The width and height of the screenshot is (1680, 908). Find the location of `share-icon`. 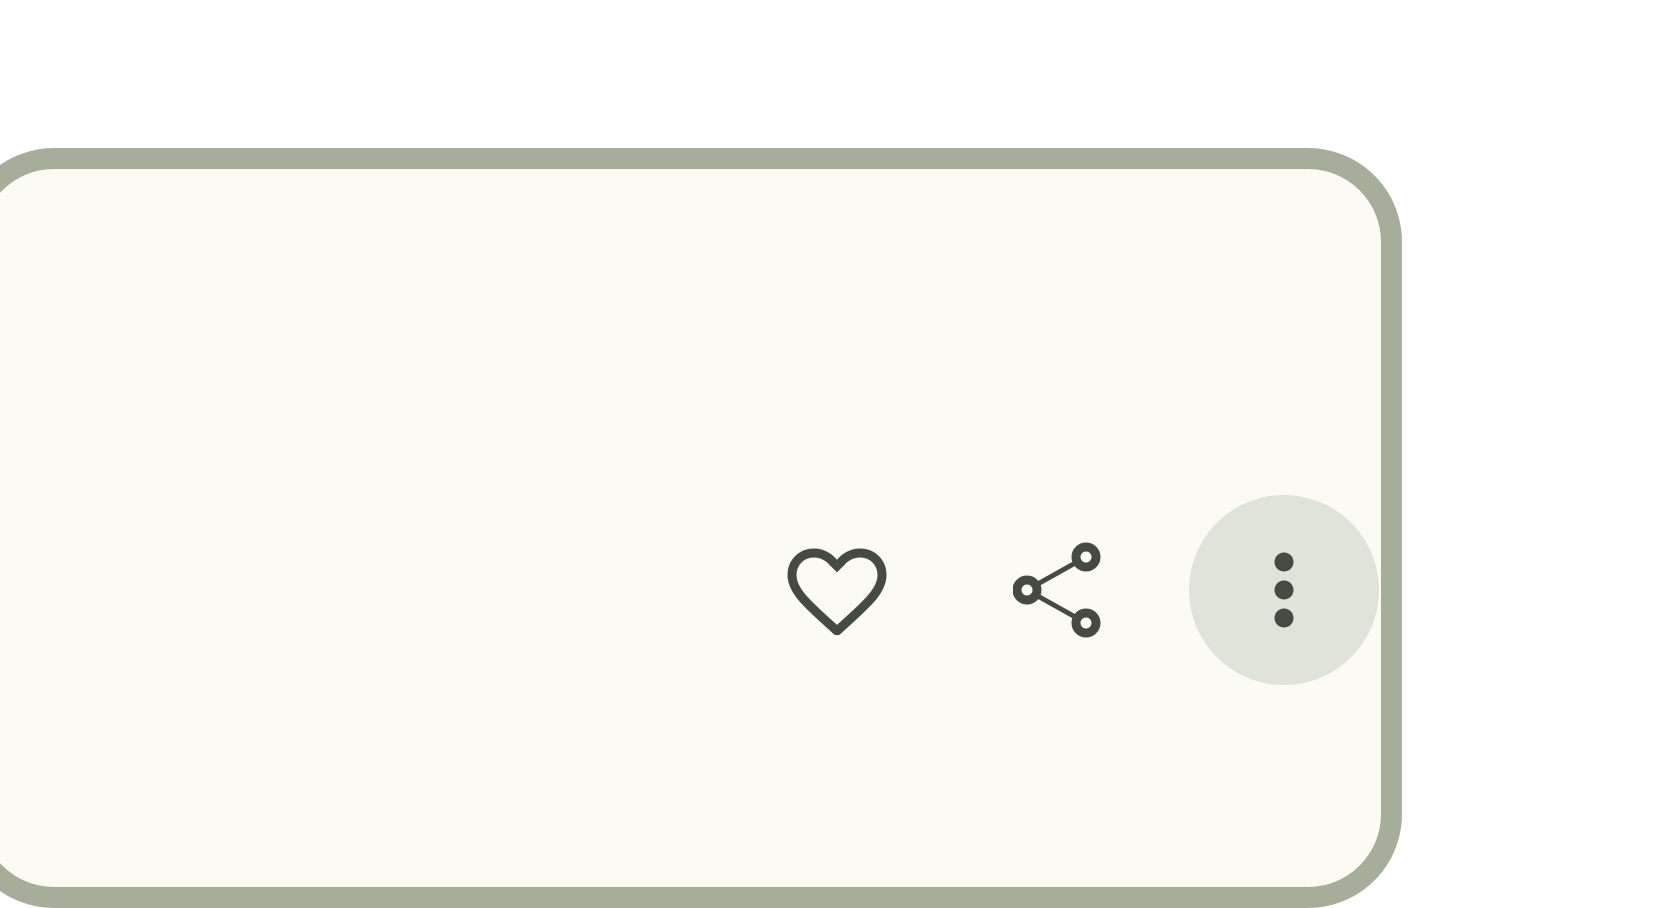

share-icon is located at coordinates (1058, 590).